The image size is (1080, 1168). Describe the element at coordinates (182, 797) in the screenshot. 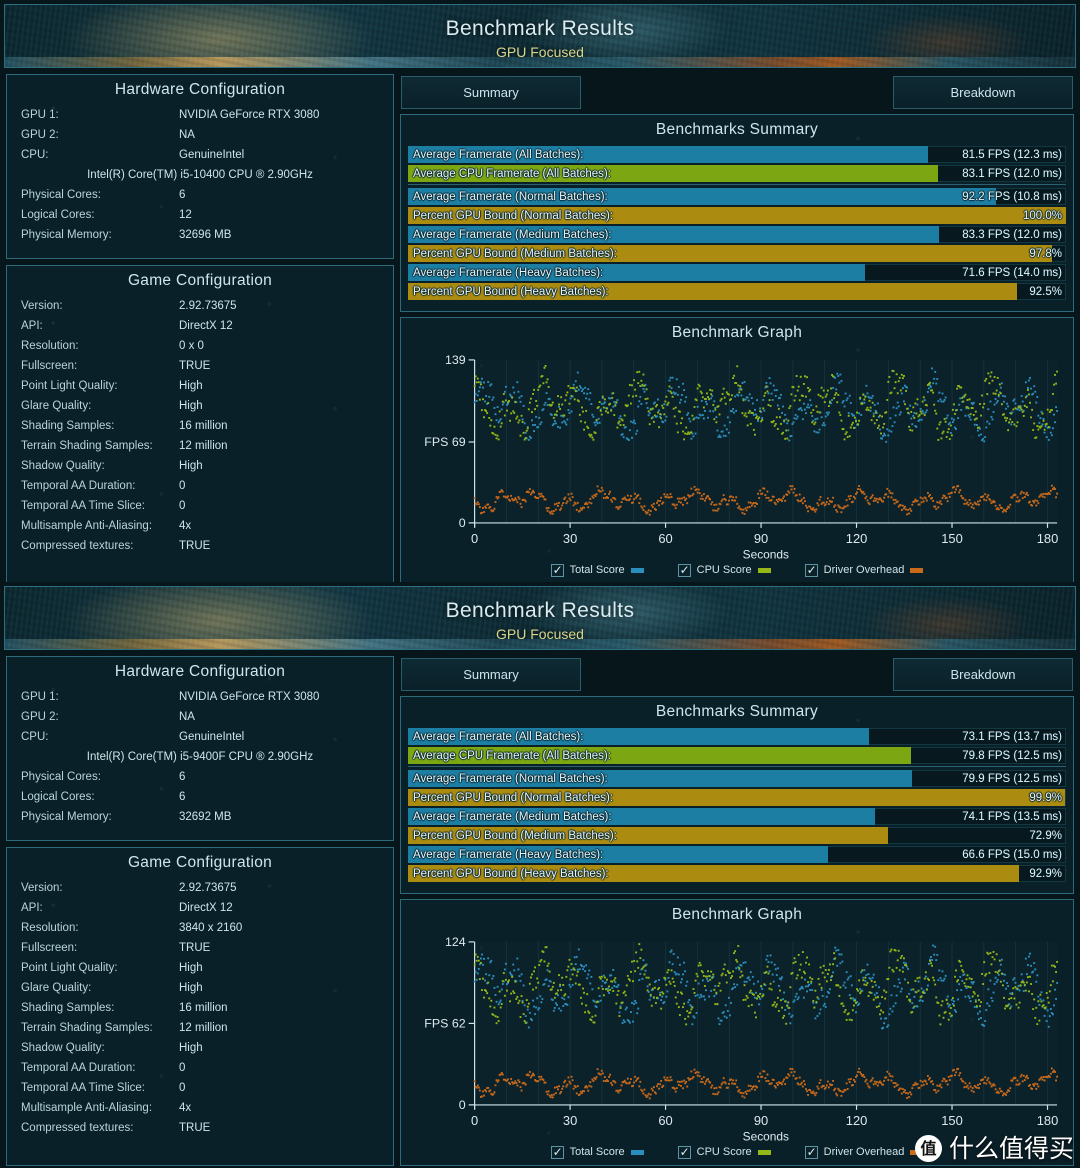

I see `spec-value: 6` at that location.